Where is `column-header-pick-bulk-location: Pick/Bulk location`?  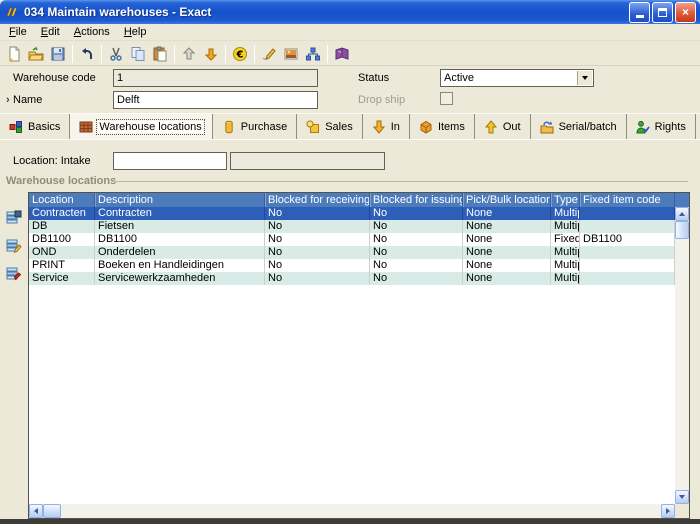
column-header-pick-bulk-location: Pick/Bulk location is located at coordinates (507, 200).